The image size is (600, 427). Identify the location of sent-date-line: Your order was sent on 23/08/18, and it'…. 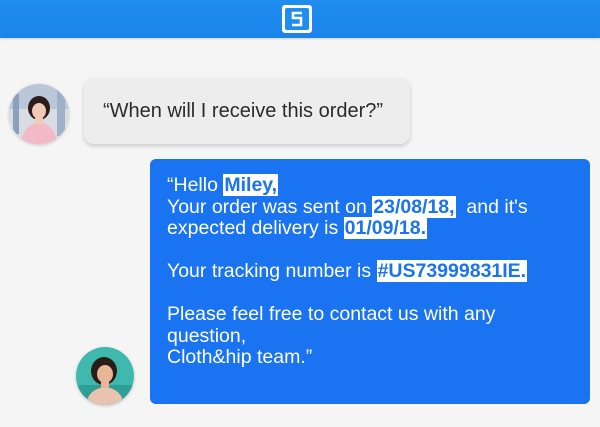
(372, 207).